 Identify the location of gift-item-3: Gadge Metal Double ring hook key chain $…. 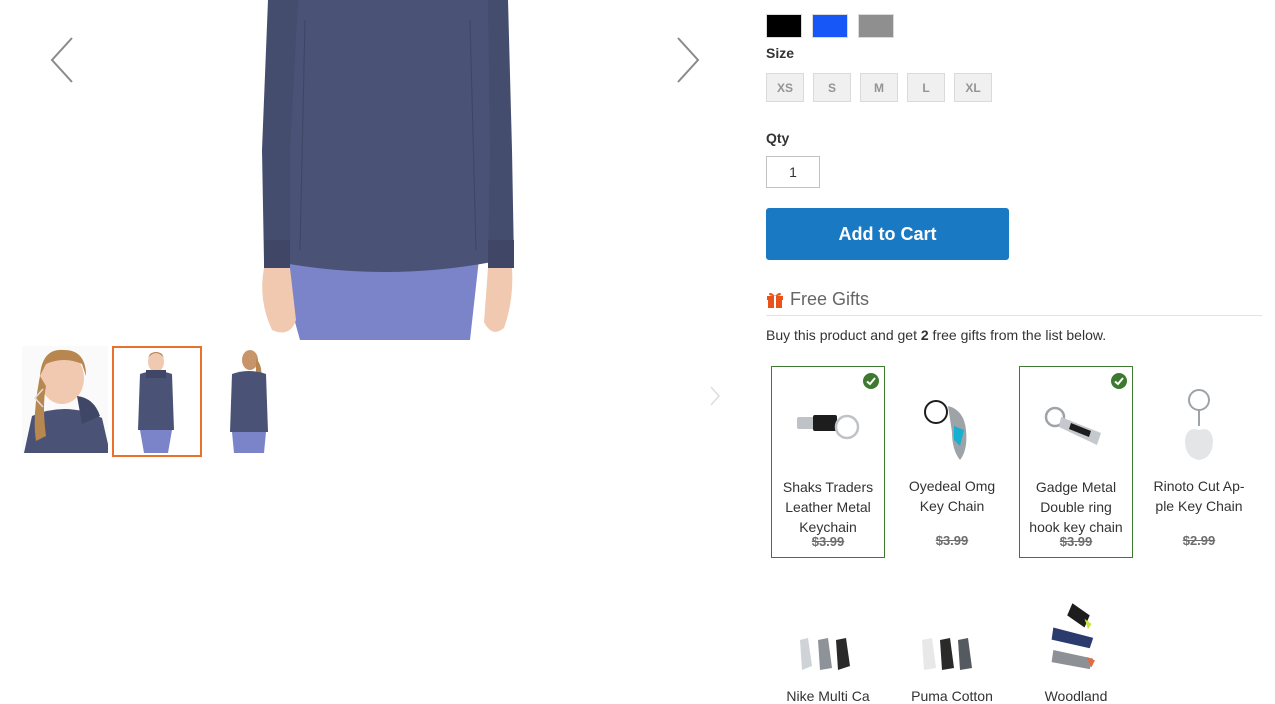
(1076, 462).